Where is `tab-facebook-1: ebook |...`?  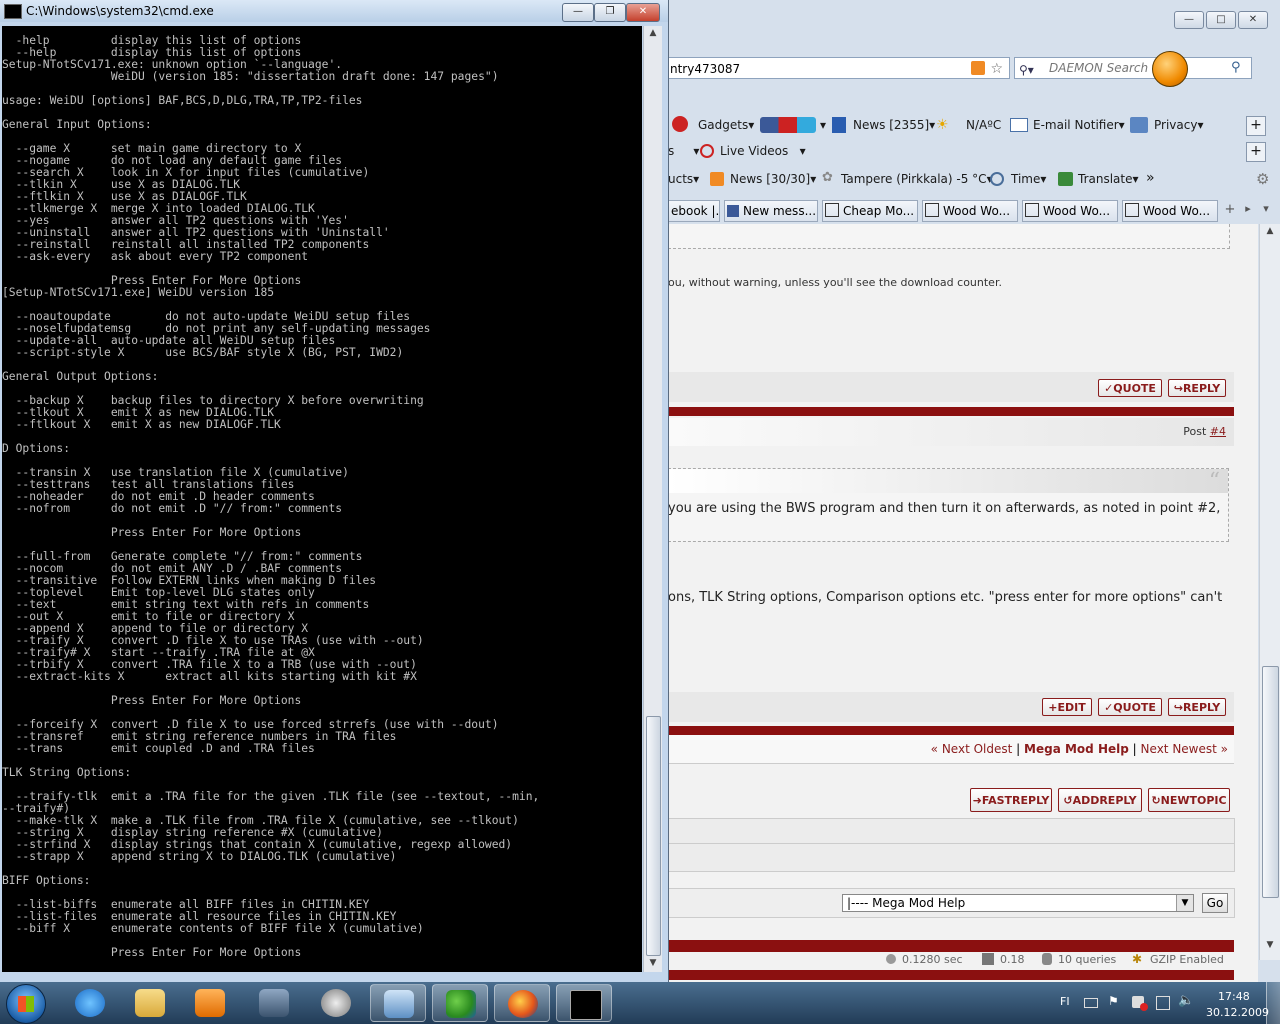
tab-facebook-1: ebook |... is located at coordinates (694, 211).